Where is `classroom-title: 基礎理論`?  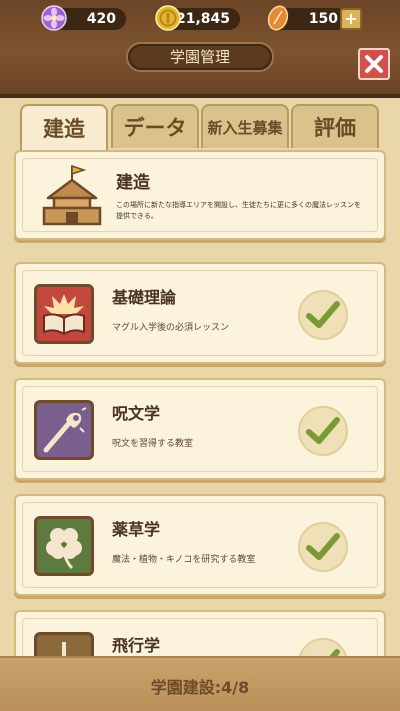
classroom-title: 基礎理論 is located at coordinates (144, 297).